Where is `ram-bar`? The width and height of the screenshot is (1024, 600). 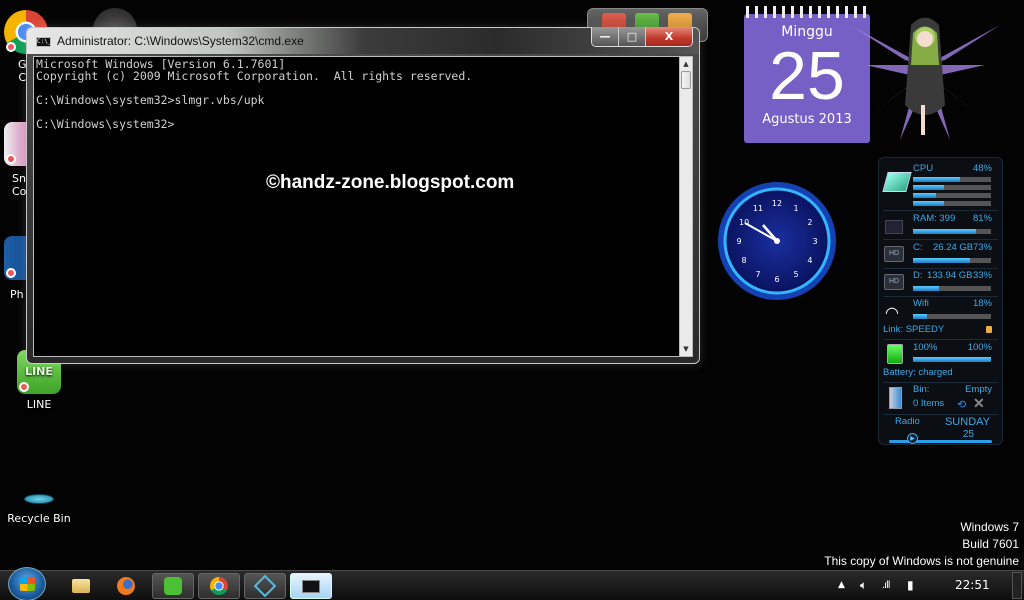 ram-bar is located at coordinates (952, 231).